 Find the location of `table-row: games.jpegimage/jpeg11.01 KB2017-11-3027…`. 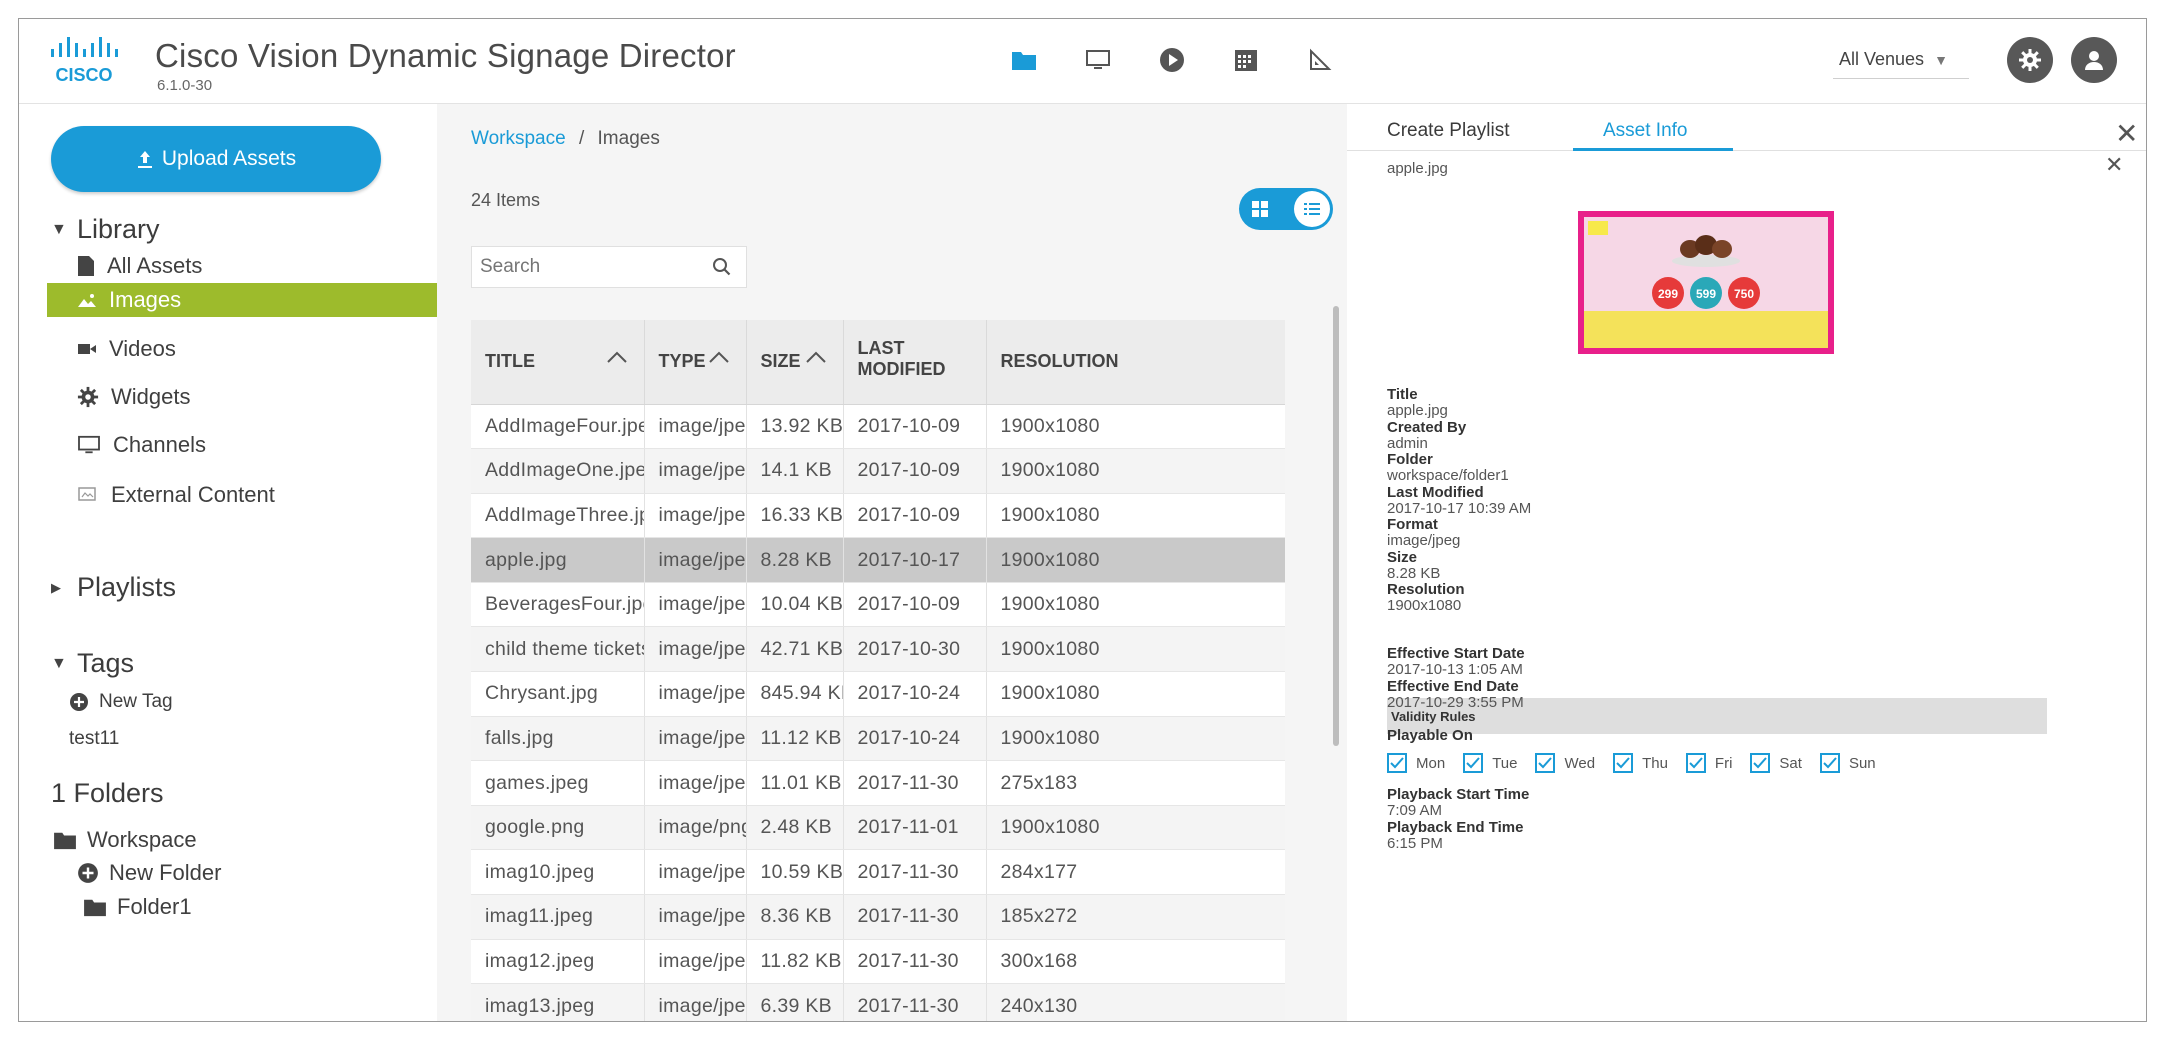

table-row: games.jpegimage/jpeg11.01 KB2017-11-3027… is located at coordinates (878, 783).